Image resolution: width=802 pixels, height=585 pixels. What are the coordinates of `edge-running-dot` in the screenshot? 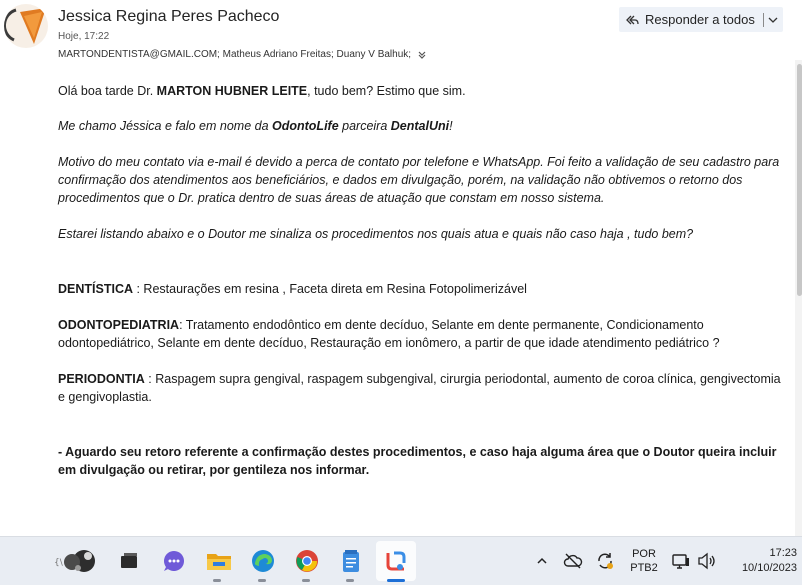 It's located at (262, 580).